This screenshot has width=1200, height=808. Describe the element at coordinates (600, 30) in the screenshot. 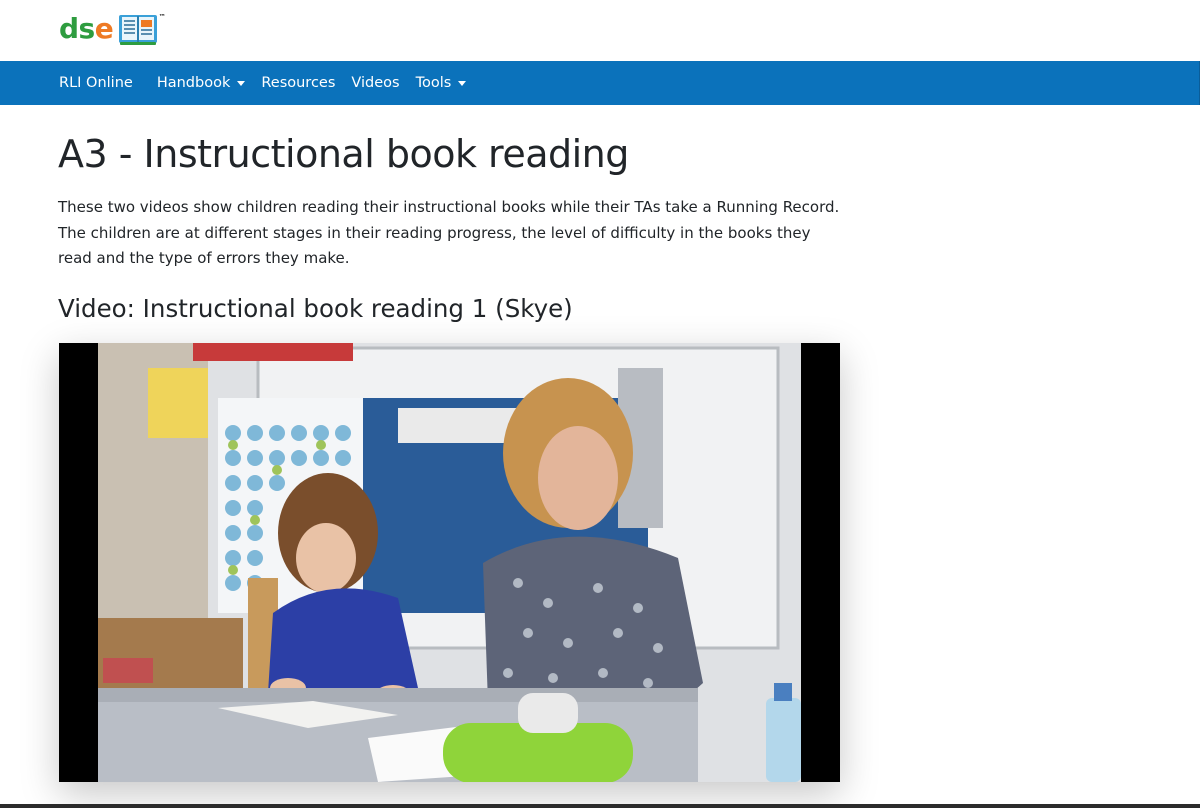

I see `site-header: ds e ™` at that location.